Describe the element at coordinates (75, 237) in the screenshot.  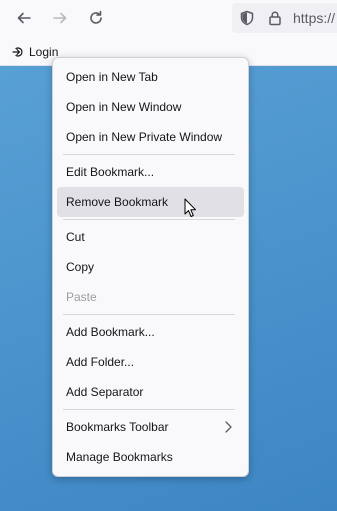
I see `menu-item-label: Cut` at that location.